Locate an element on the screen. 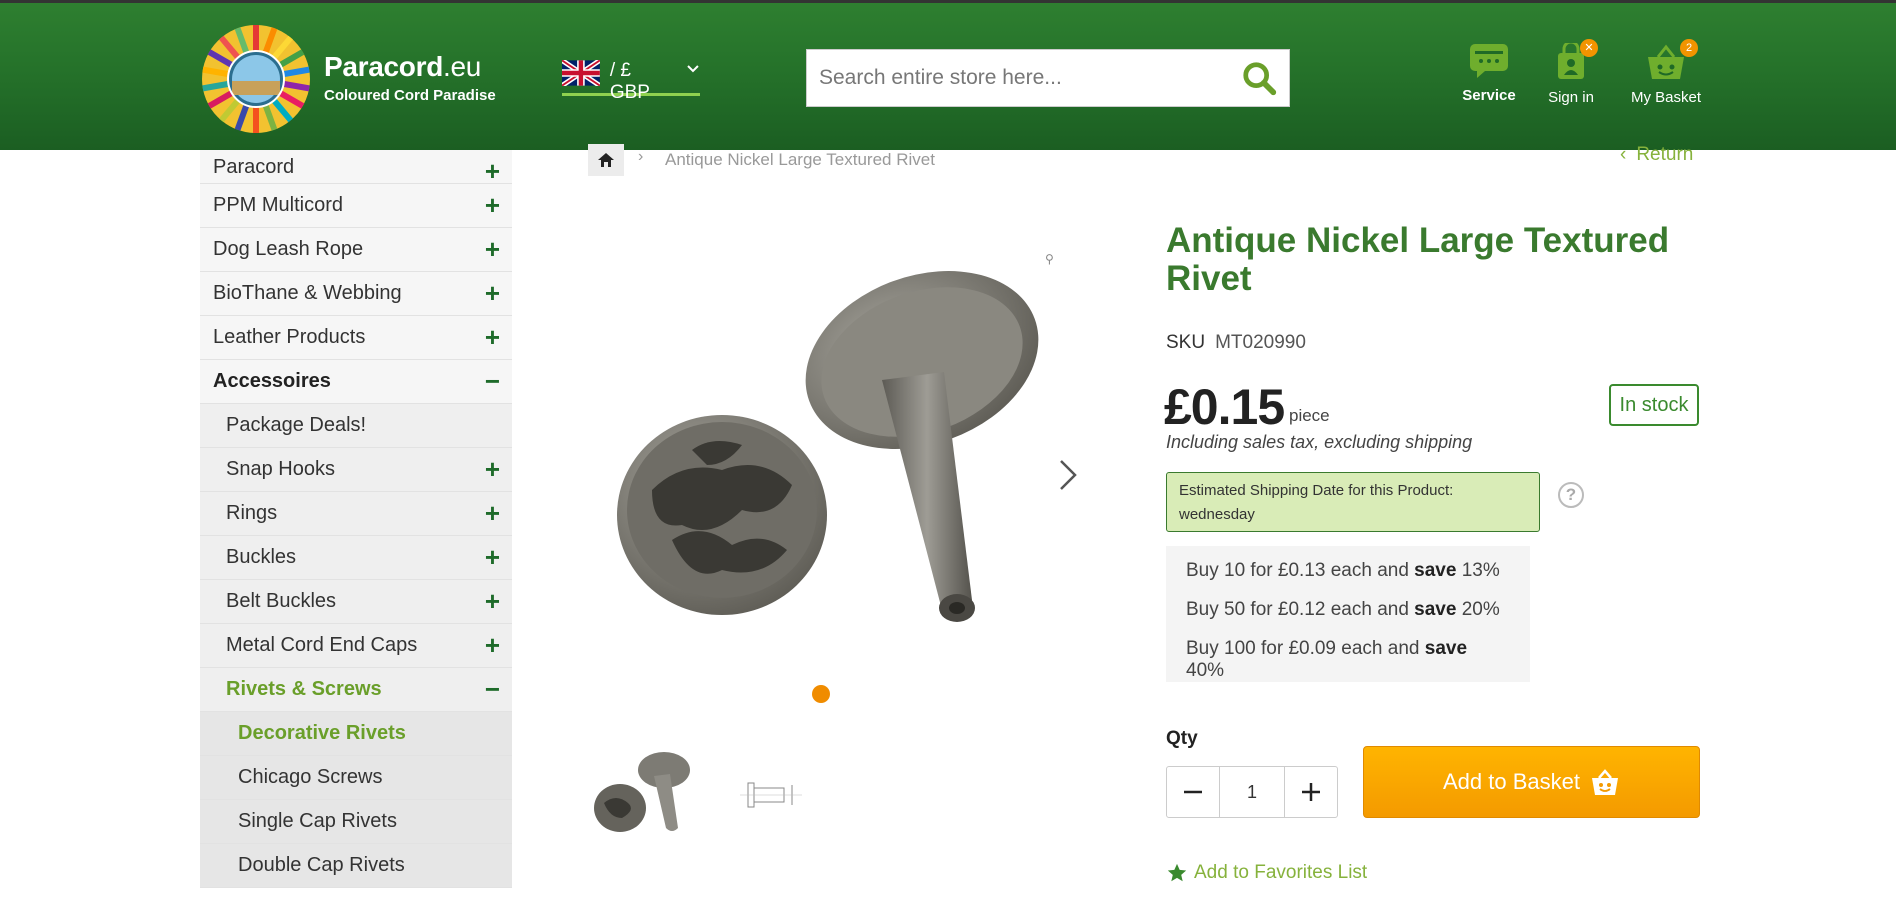  logo-title-suffix: .eu is located at coordinates (462, 66).